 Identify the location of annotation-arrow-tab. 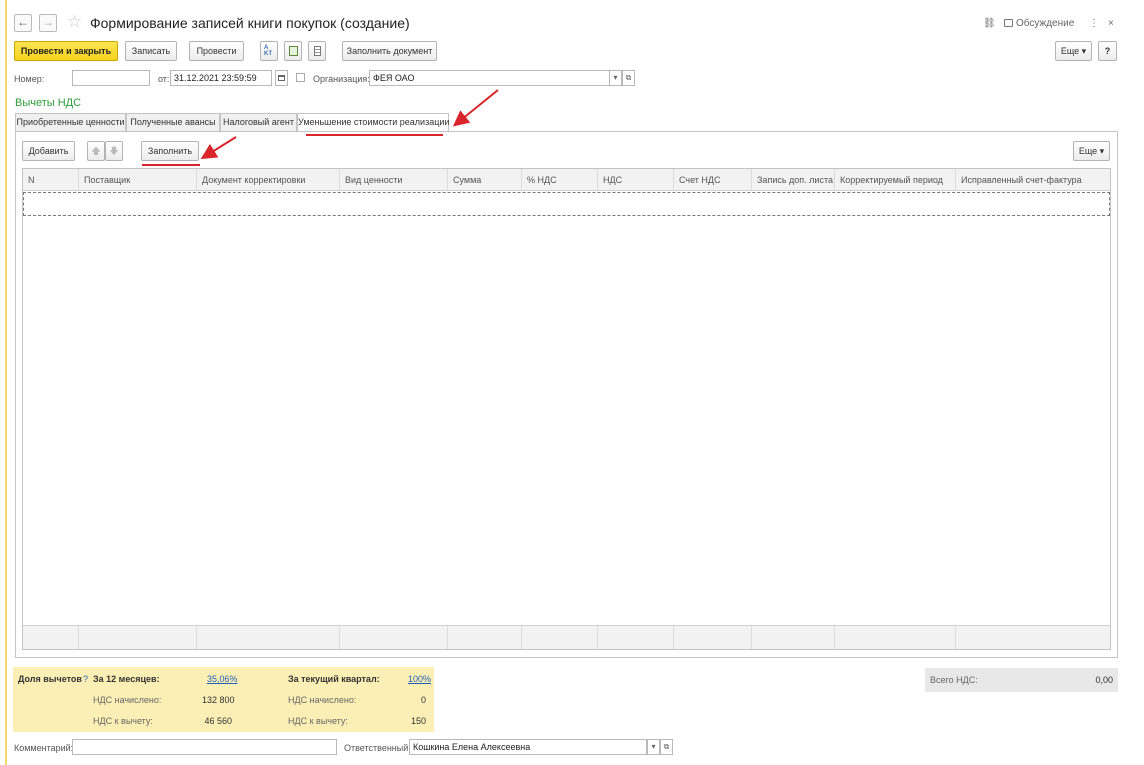
(475, 108).